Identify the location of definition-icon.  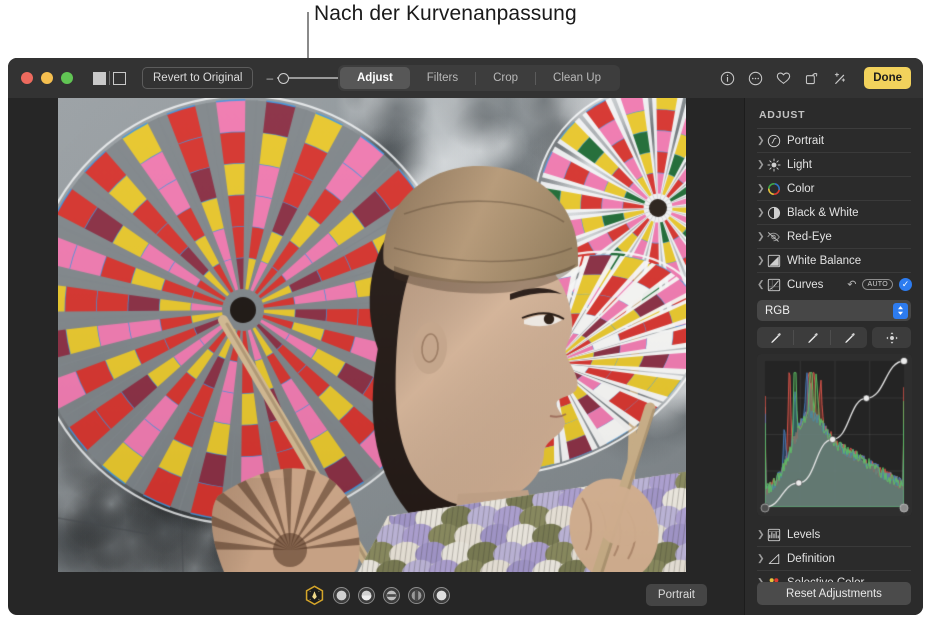
(773, 558).